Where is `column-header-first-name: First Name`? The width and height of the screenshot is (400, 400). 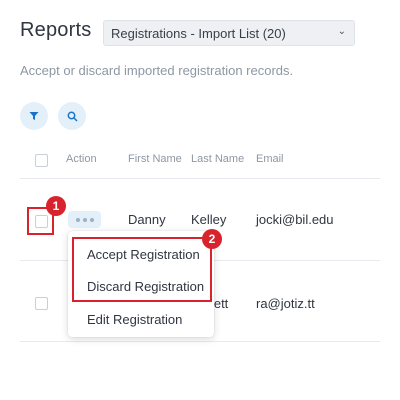
column-header-first-name: First Name is located at coordinates (155, 159).